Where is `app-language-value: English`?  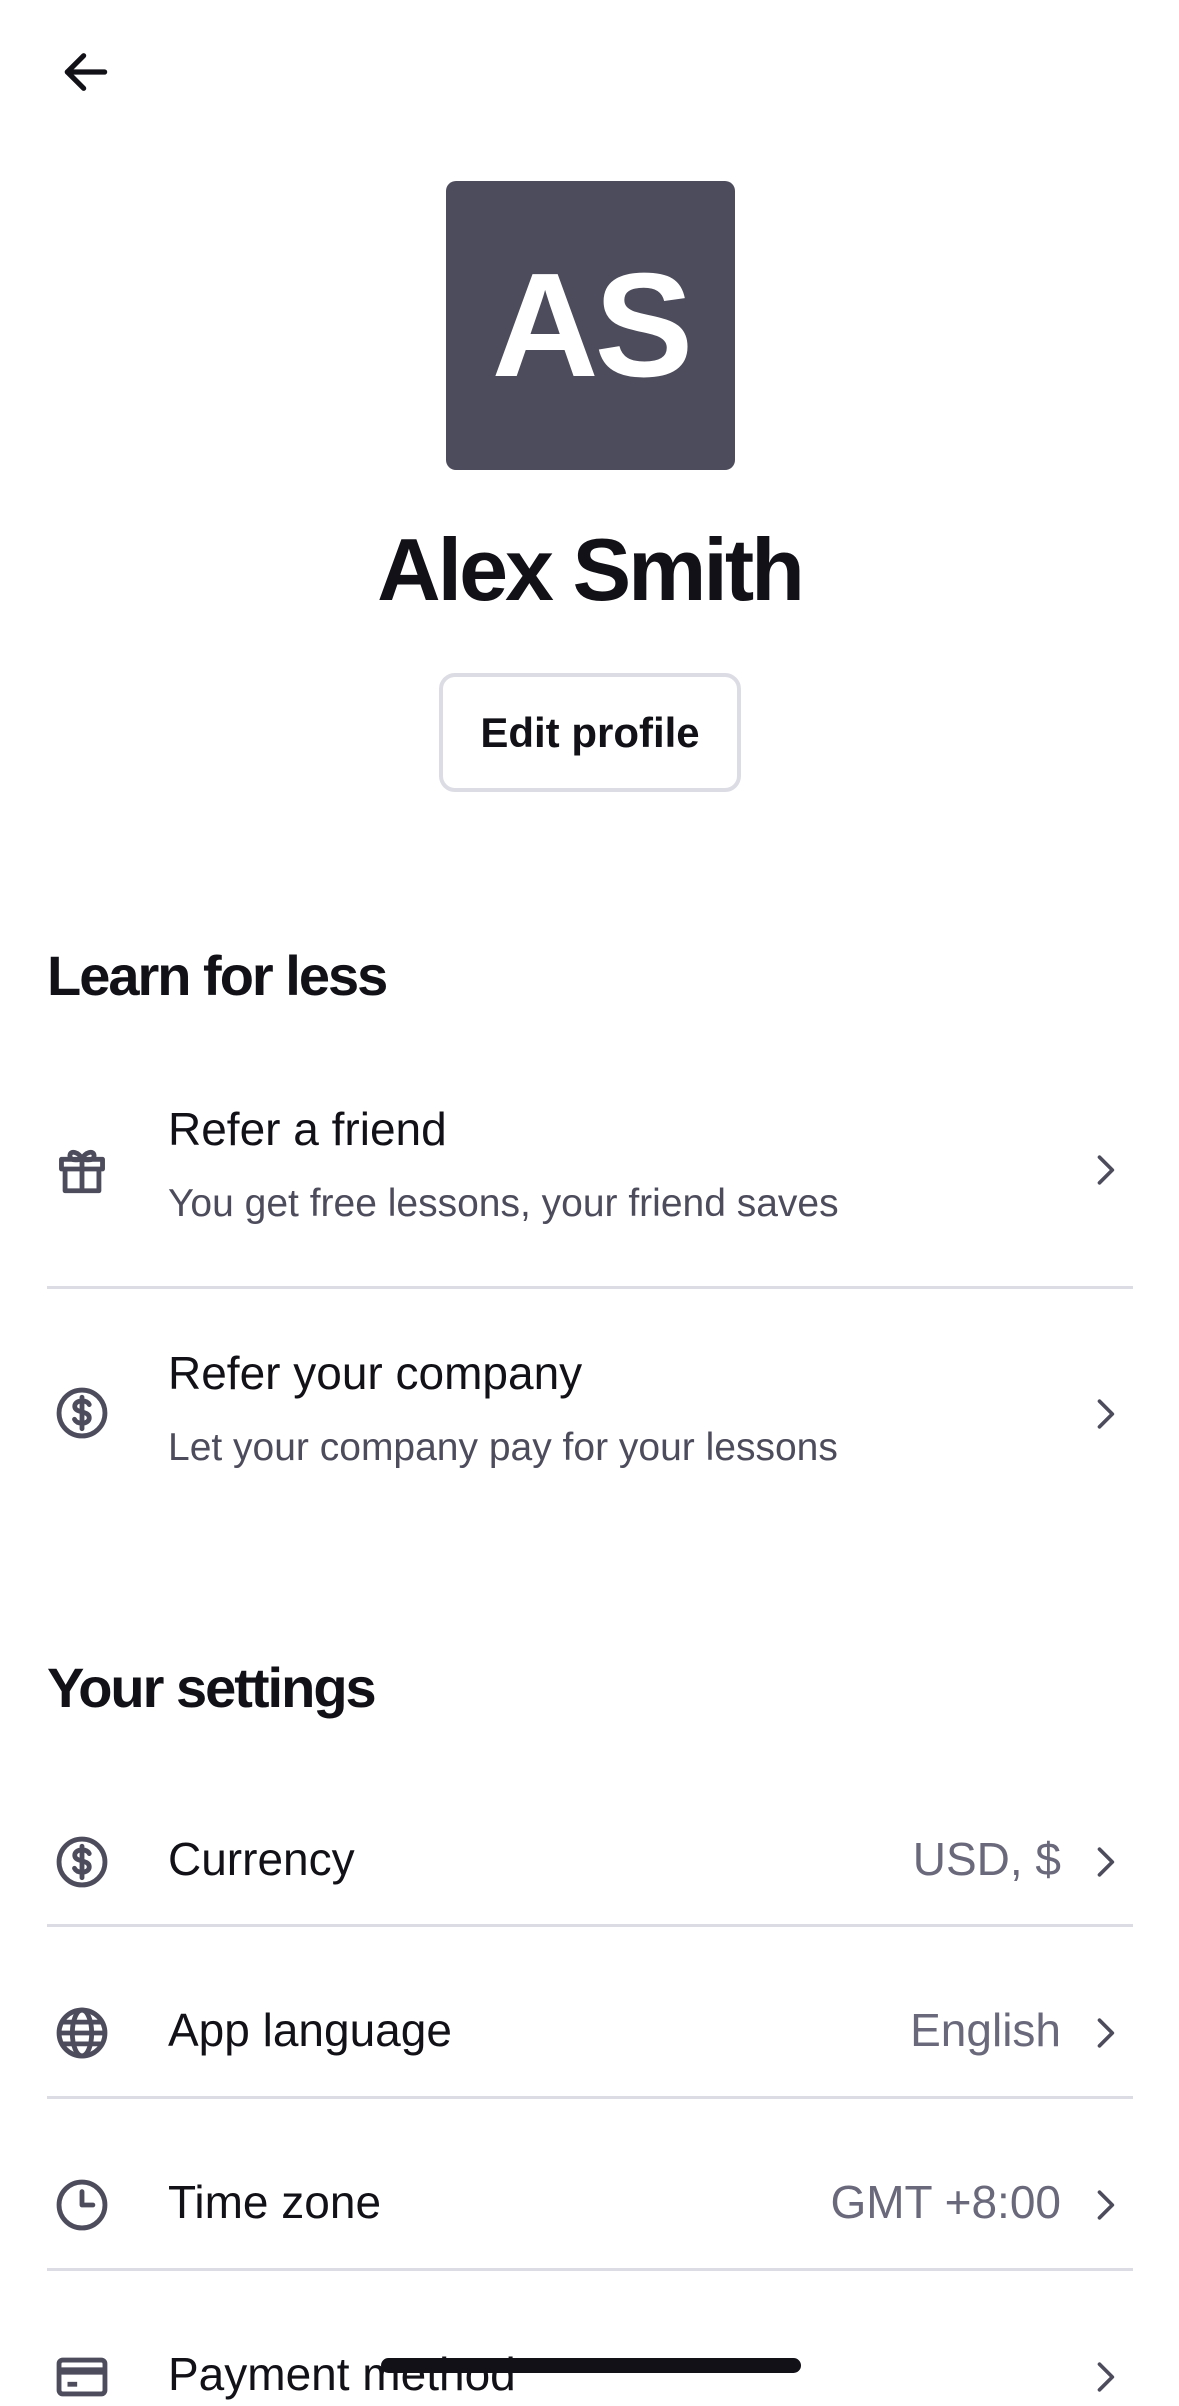 app-language-value: English is located at coordinates (985, 2030).